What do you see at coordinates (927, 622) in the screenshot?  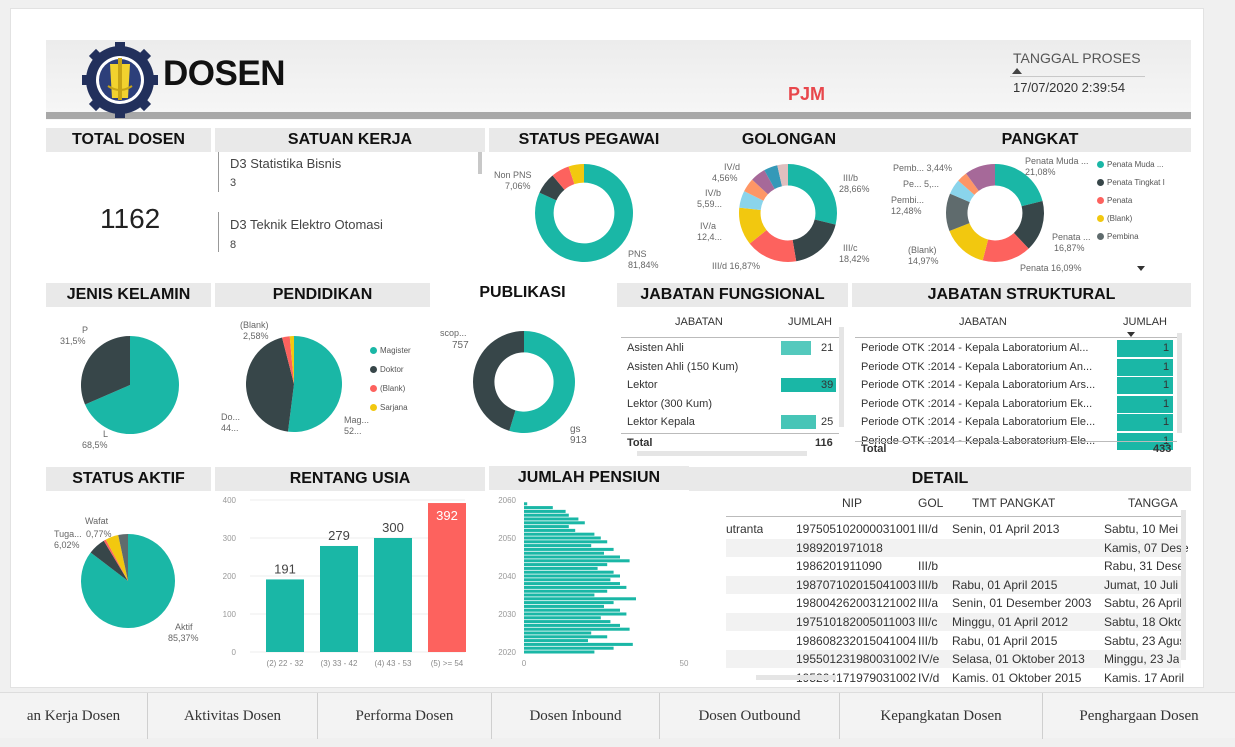 I see `table-cell: III/c` at bounding box center [927, 622].